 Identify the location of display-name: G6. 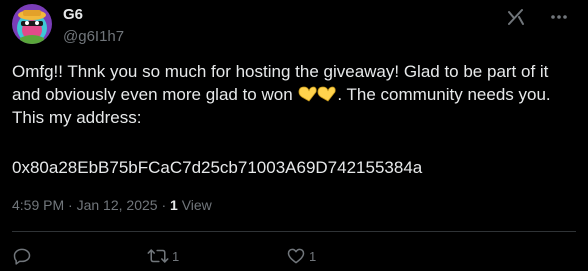
(73, 14).